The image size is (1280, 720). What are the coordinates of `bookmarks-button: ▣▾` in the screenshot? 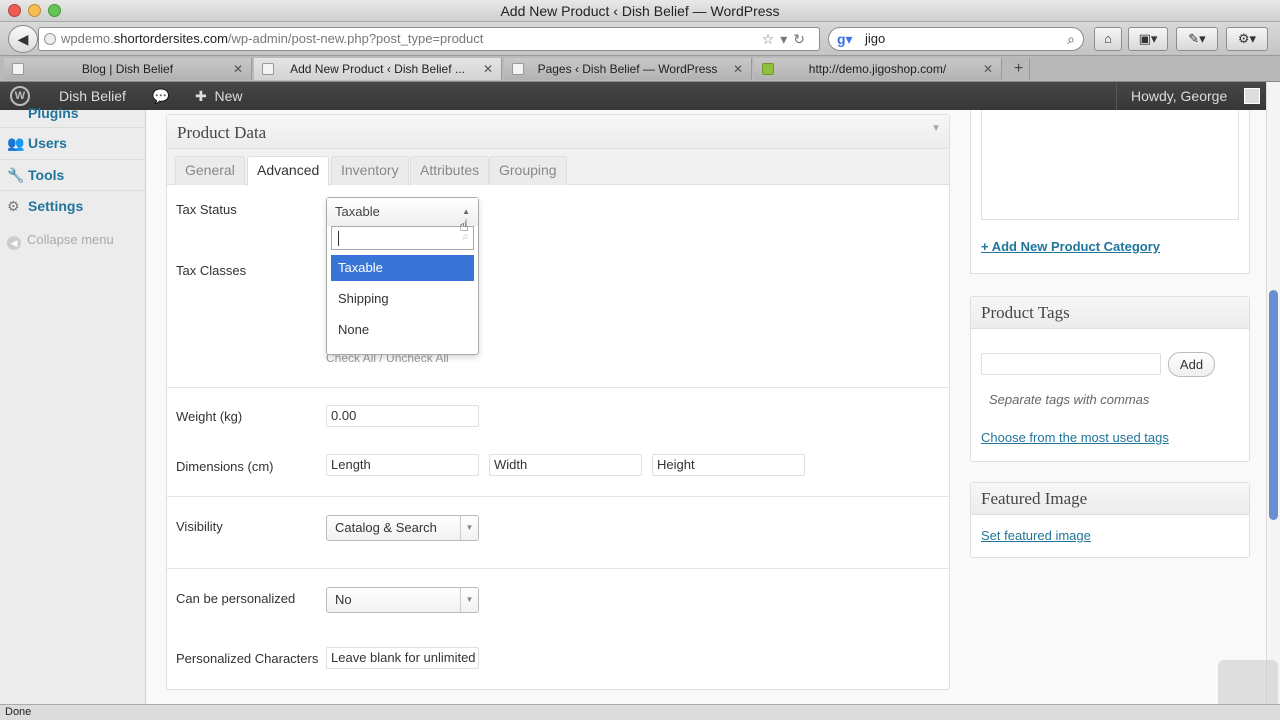 It's located at (1148, 39).